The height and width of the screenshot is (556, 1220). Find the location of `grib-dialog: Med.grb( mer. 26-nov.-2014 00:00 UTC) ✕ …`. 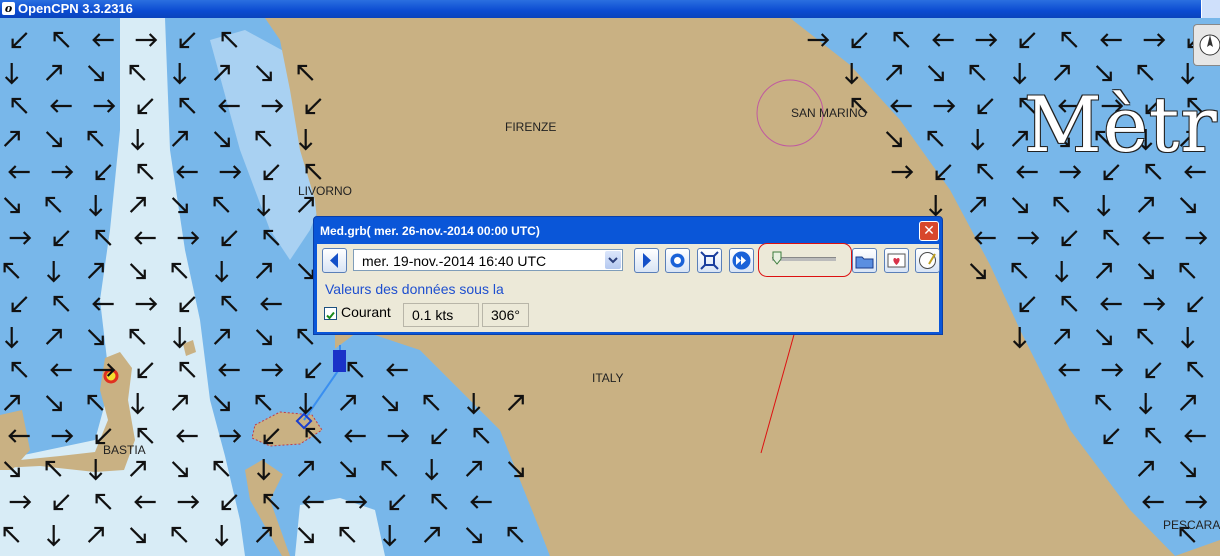

grib-dialog: Med.grb( mer. 26-nov.-2014 00:00 UTC) ✕ … is located at coordinates (628, 275).